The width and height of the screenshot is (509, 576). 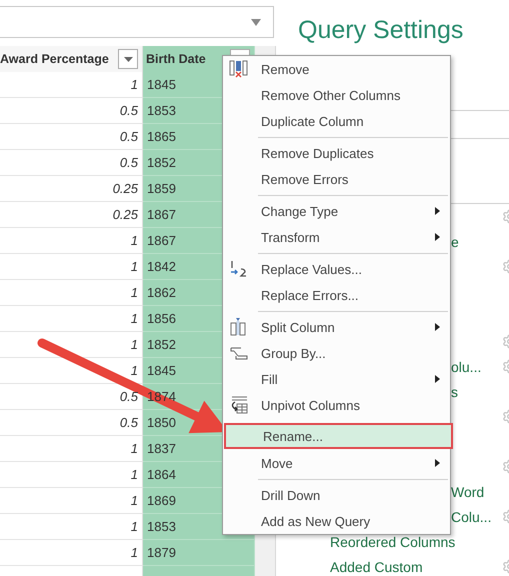 I want to click on table-cell: 1842, so click(x=161, y=266).